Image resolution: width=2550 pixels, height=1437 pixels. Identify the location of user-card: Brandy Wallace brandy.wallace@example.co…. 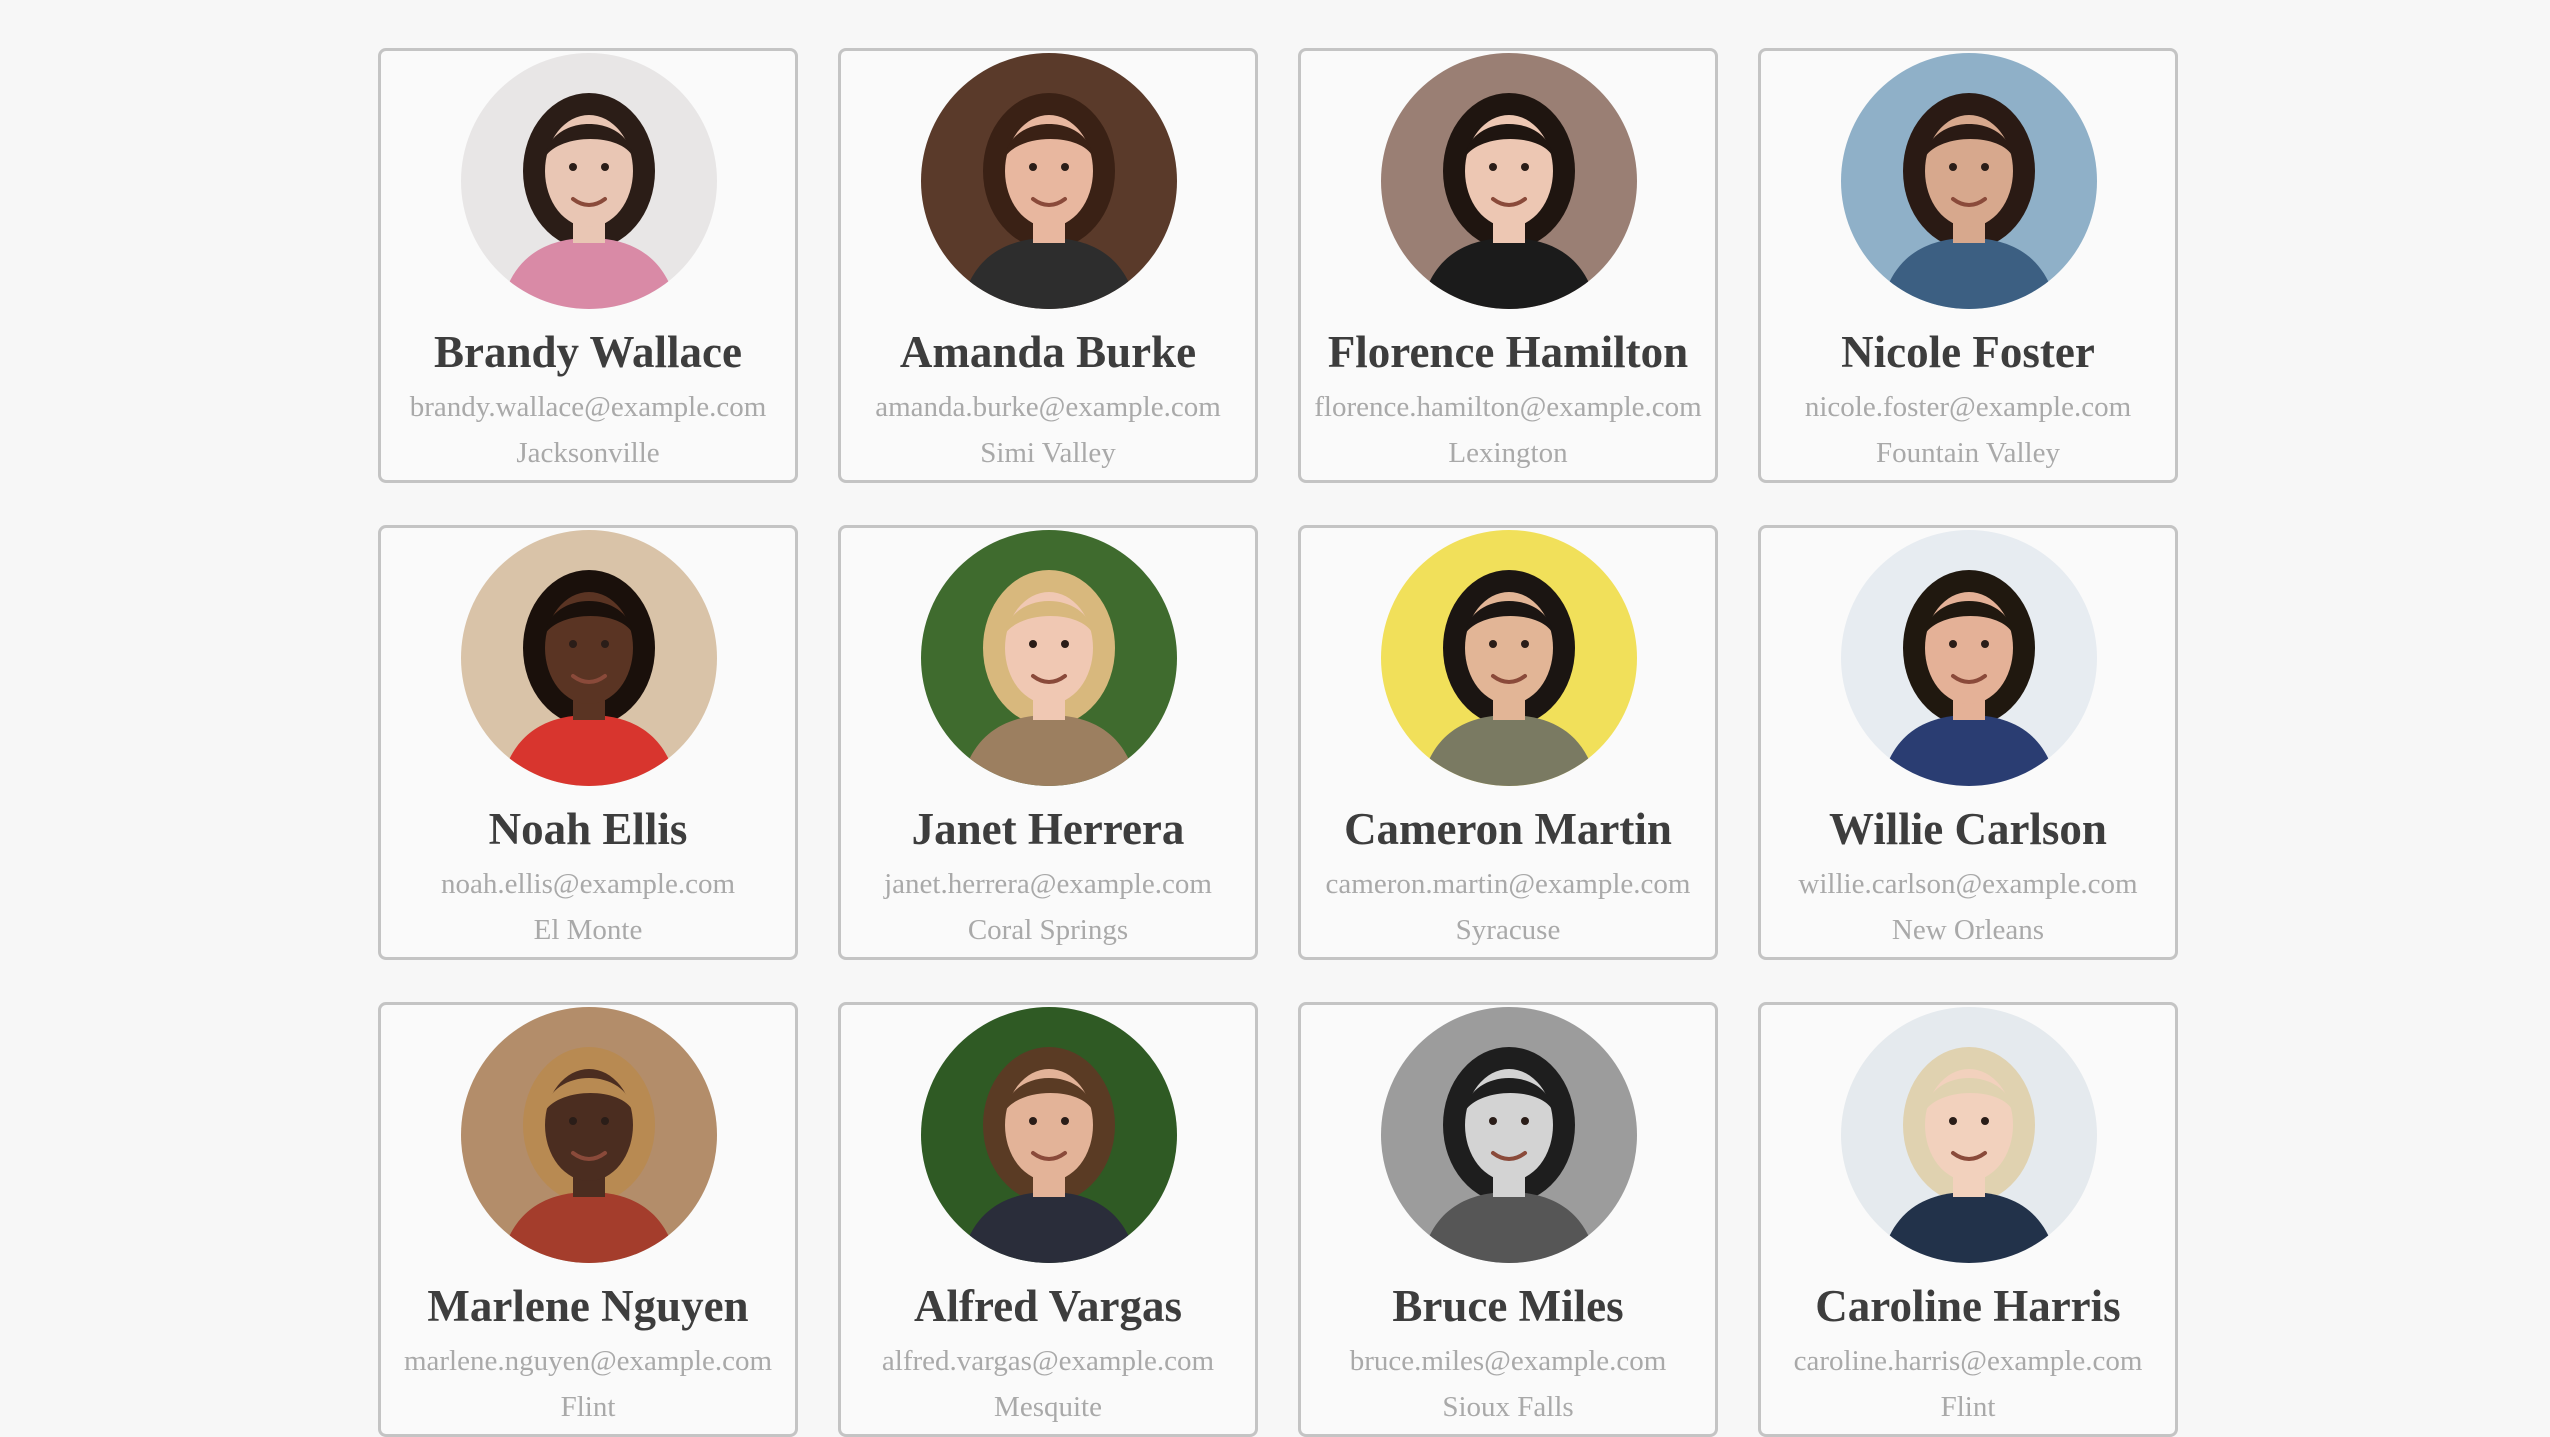
(588, 265).